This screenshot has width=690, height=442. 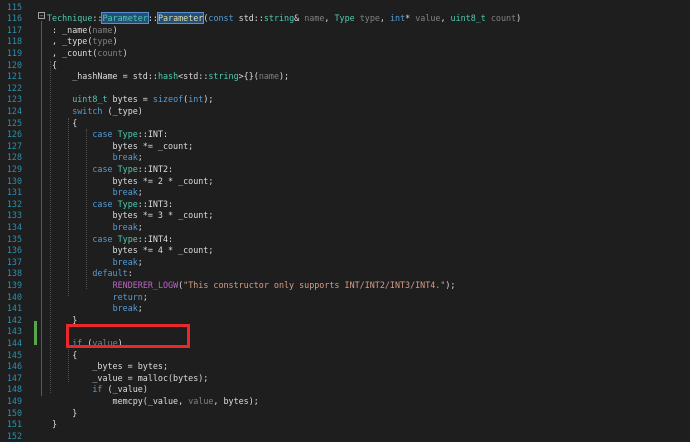 What do you see at coordinates (14, 41) in the screenshot?
I see `line-number: 118` at bounding box center [14, 41].